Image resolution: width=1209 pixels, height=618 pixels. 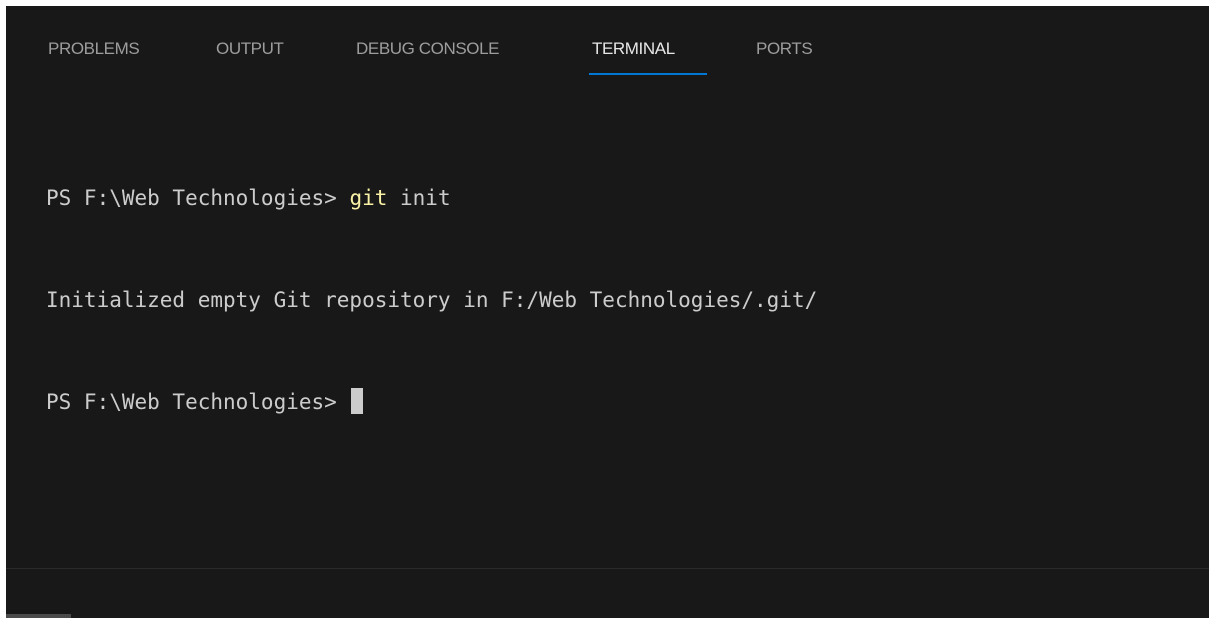 What do you see at coordinates (648, 74) in the screenshot?
I see `active-tab-indicator` at bounding box center [648, 74].